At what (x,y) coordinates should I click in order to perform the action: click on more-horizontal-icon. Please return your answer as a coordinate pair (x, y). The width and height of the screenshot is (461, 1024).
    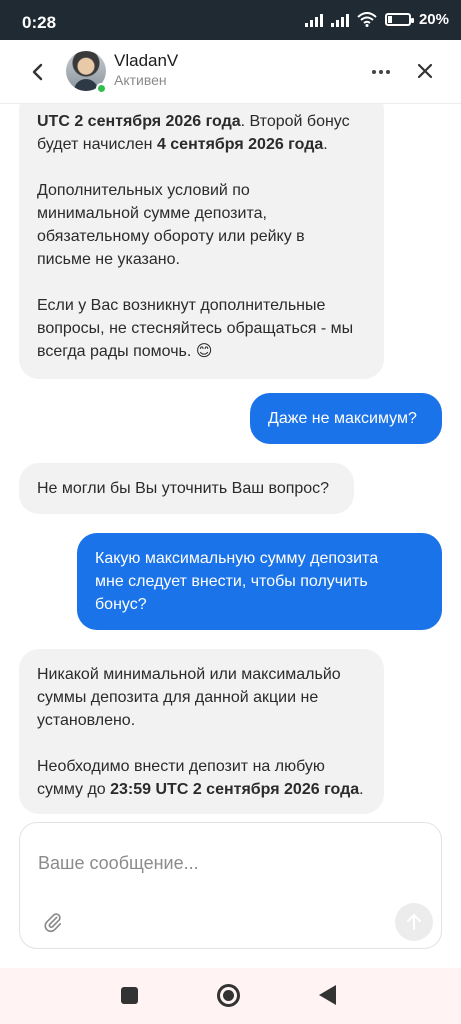
    Looking at the image, I should click on (381, 72).